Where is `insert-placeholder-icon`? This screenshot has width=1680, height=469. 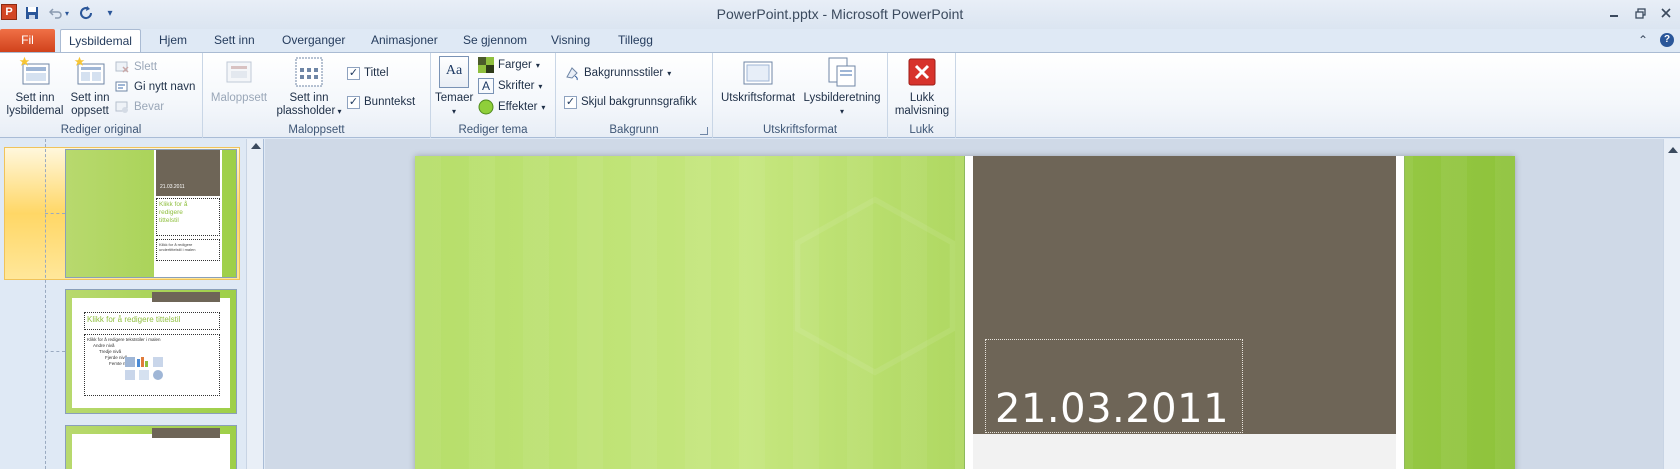
insert-placeholder-icon is located at coordinates (309, 72).